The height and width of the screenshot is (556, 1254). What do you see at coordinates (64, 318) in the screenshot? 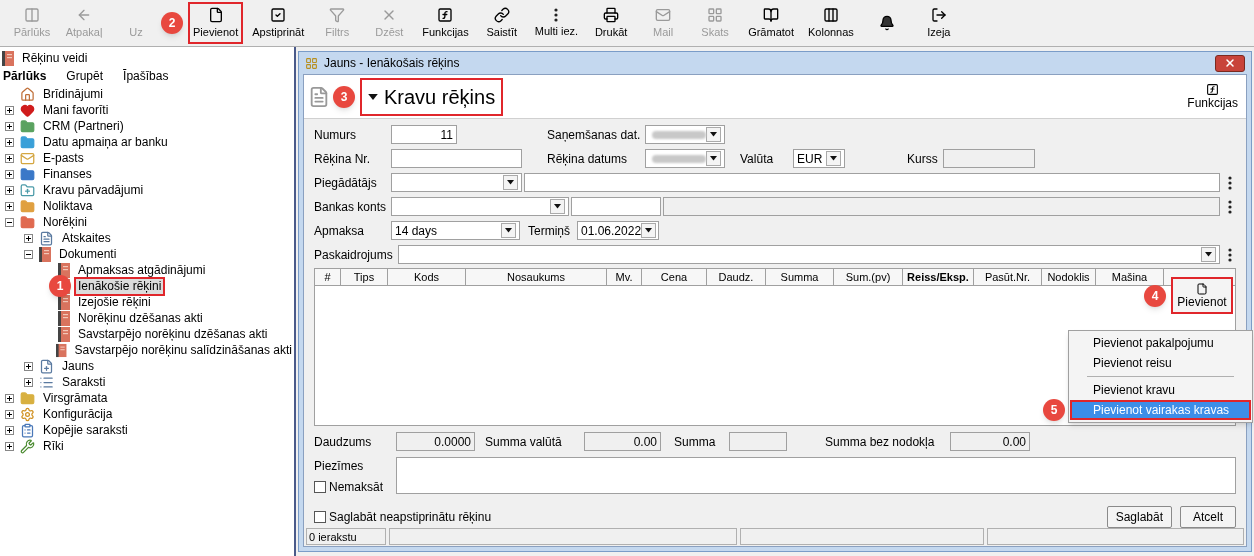
I see `book-icon` at bounding box center [64, 318].